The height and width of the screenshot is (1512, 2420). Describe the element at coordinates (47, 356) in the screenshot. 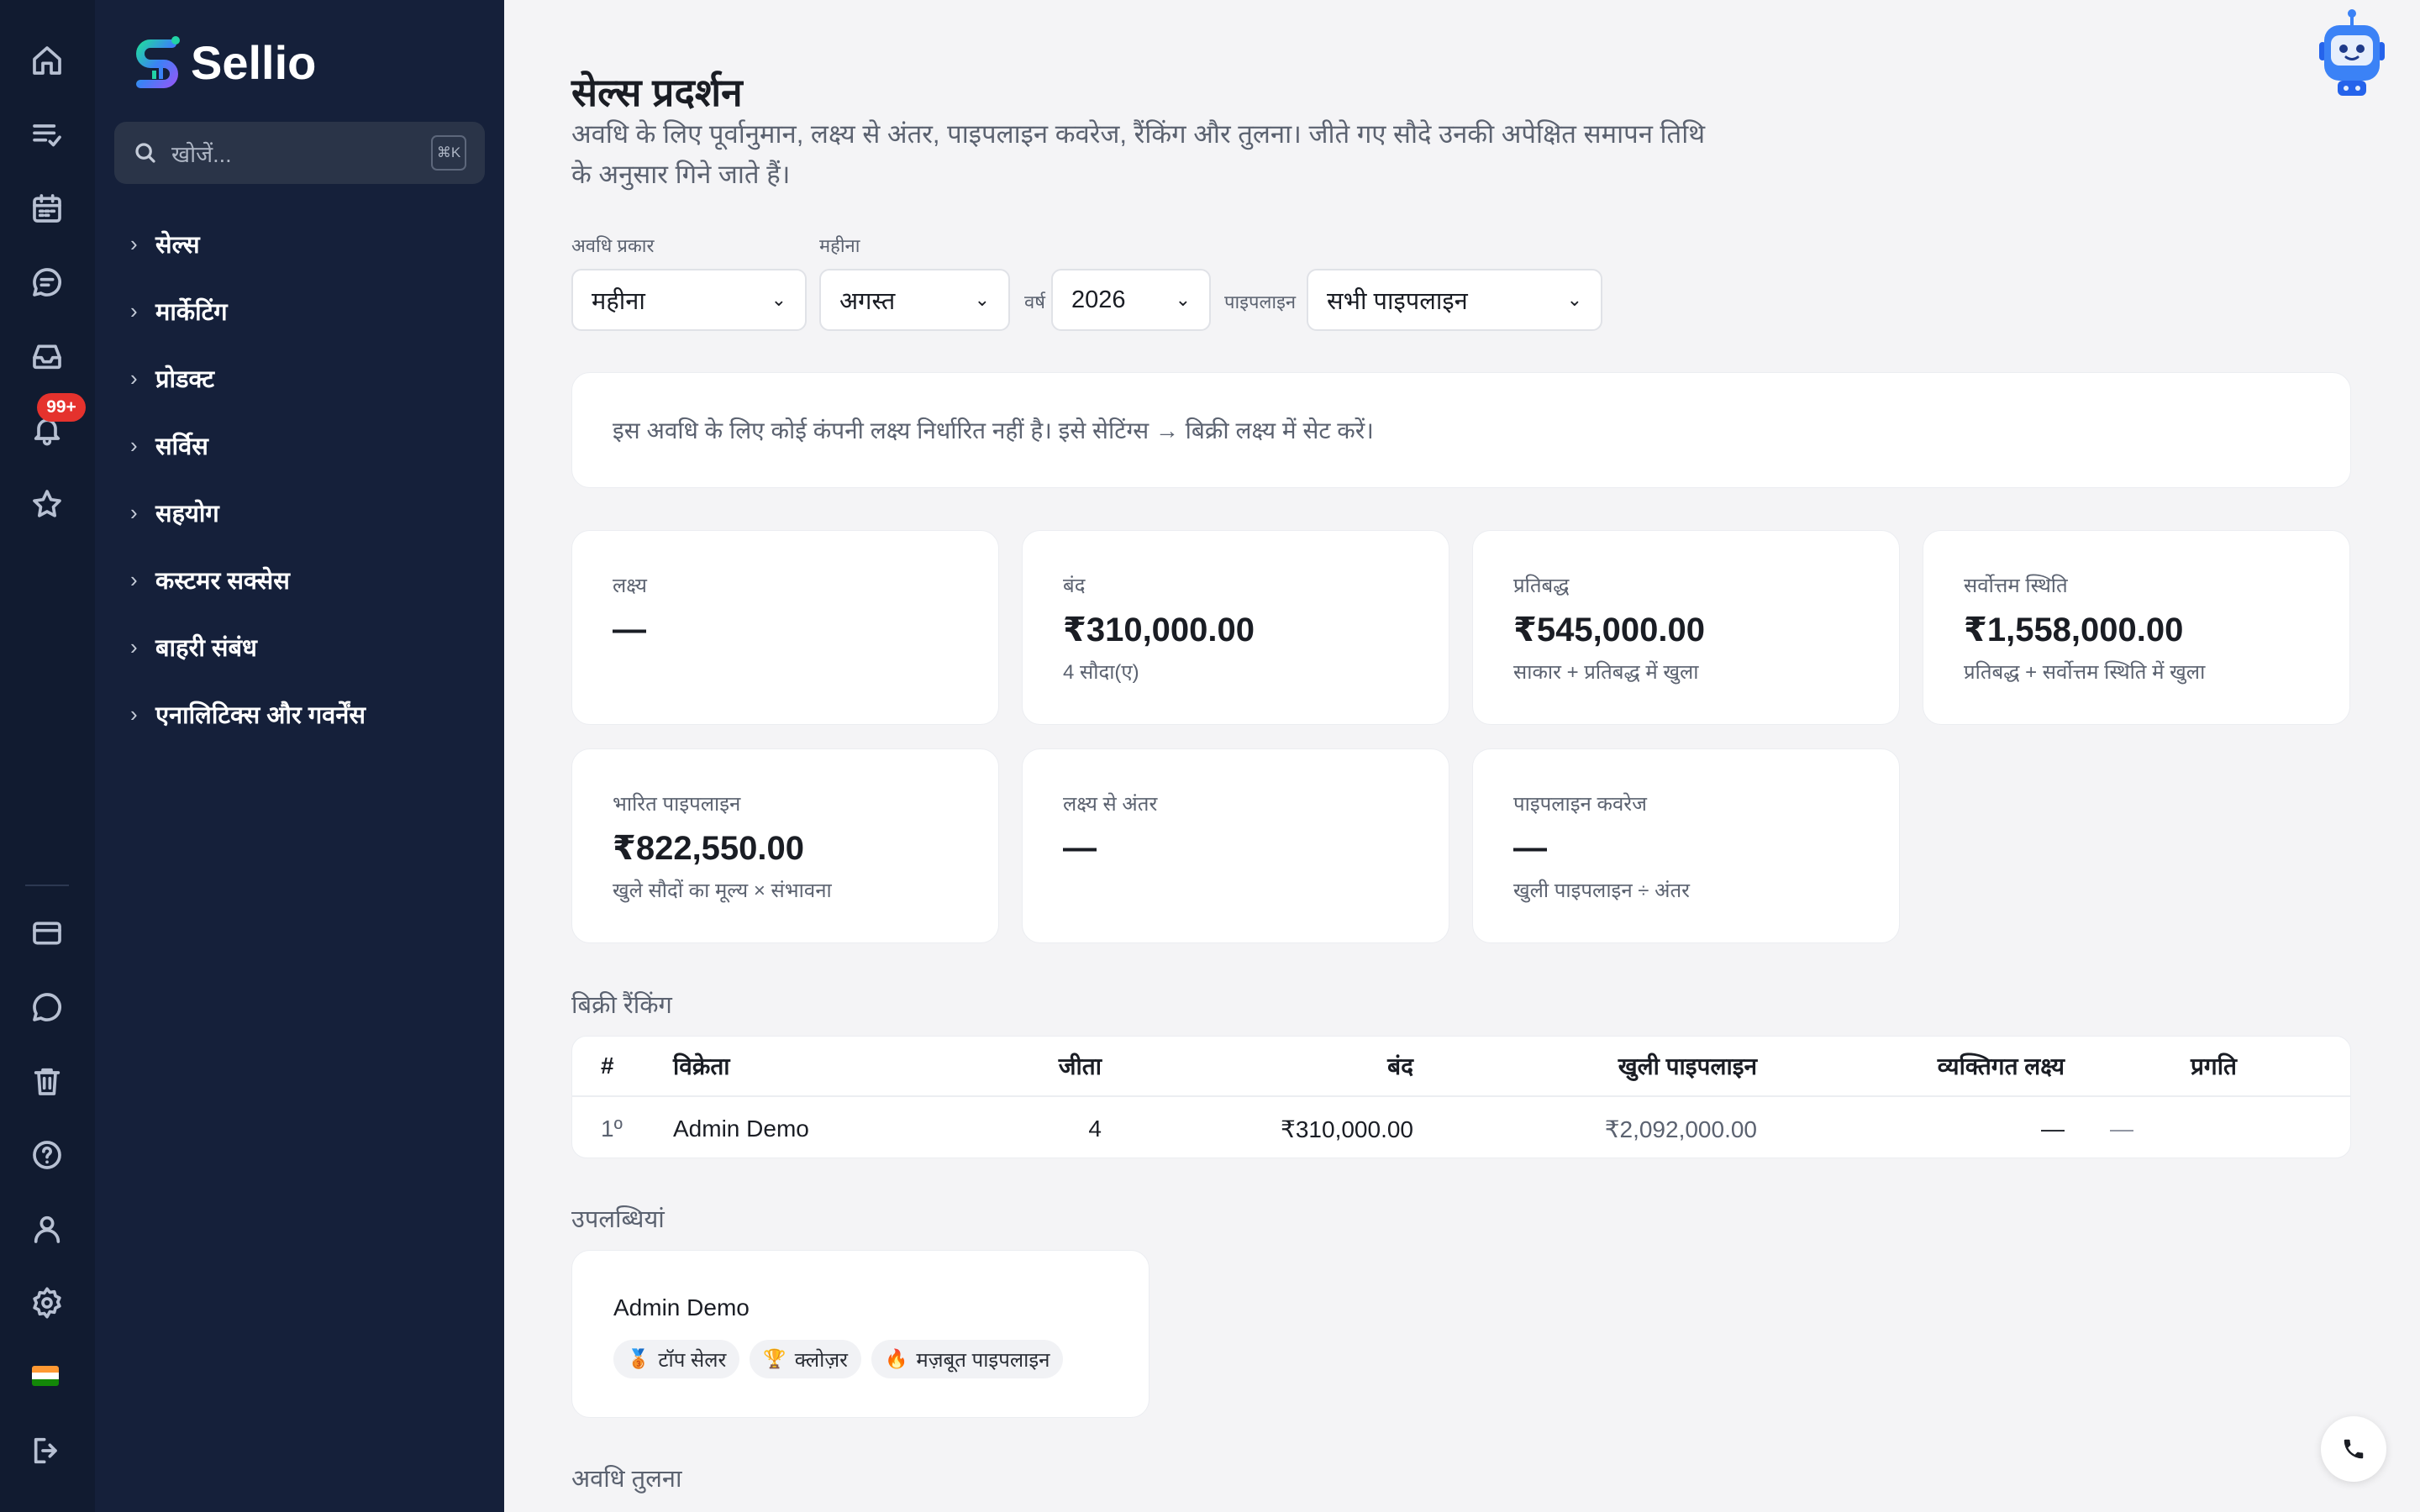

I see `inbox-icon` at that location.